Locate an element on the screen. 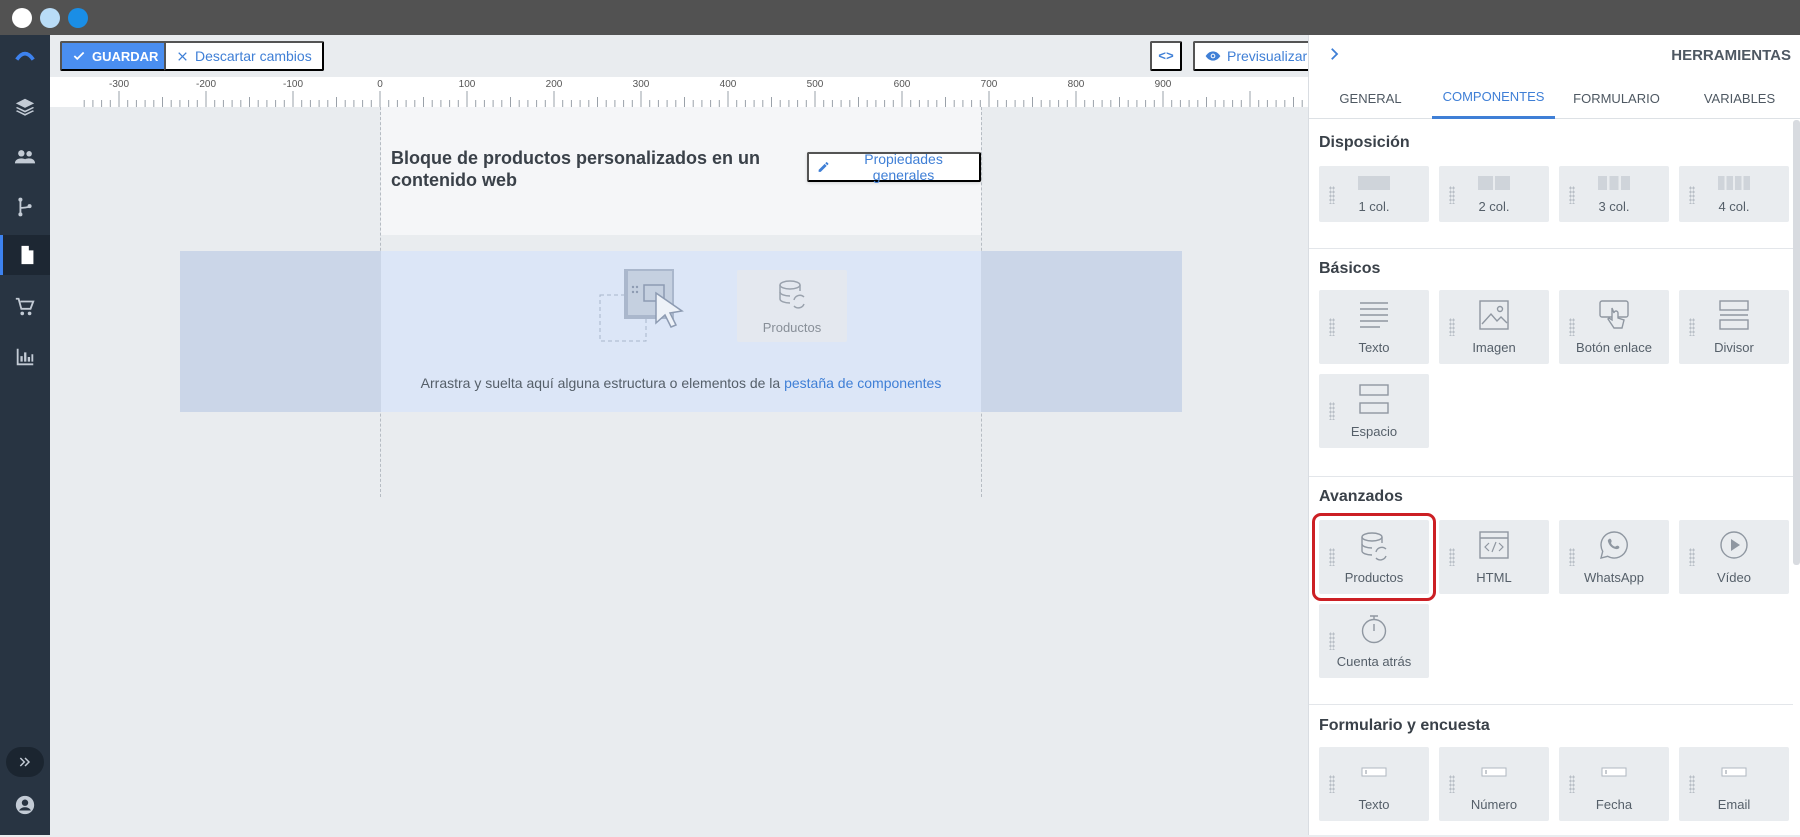 Image resolution: width=1800 pixels, height=837 pixels. html-icon is located at coordinates (1494, 545).